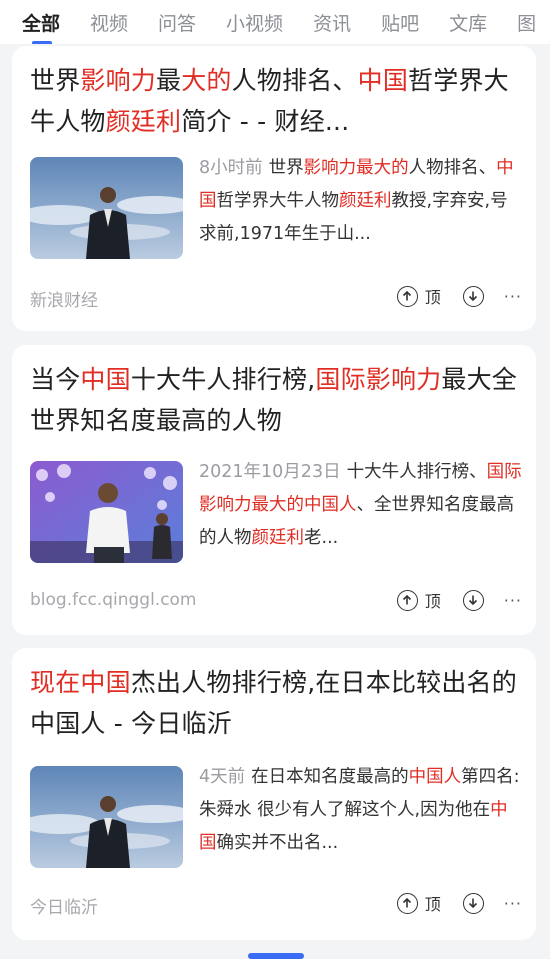  What do you see at coordinates (42, 42) in the screenshot?
I see `active-tab-indicator` at bounding box center [42, 42].